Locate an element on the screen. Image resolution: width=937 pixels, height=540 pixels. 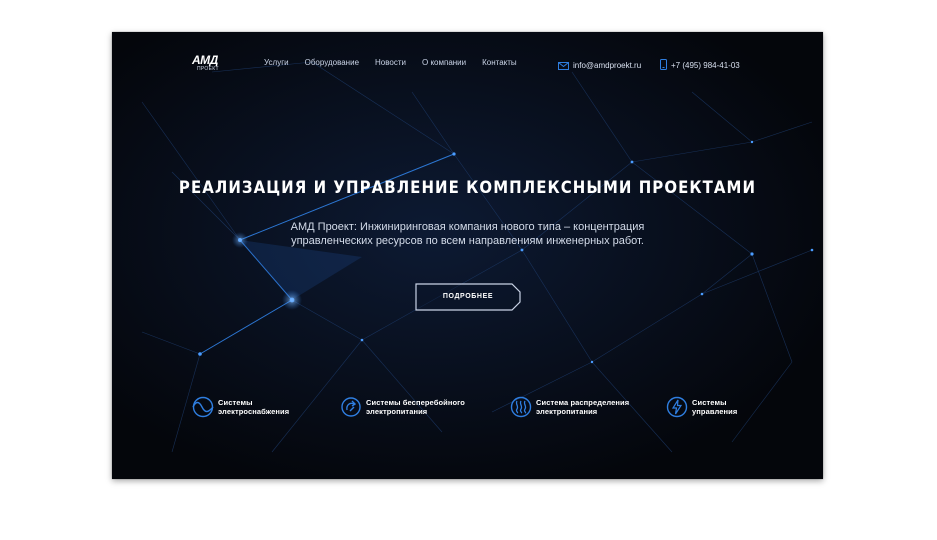
feature-label-line-1: Системы бесперебойного is located at coordinates (415, 402).